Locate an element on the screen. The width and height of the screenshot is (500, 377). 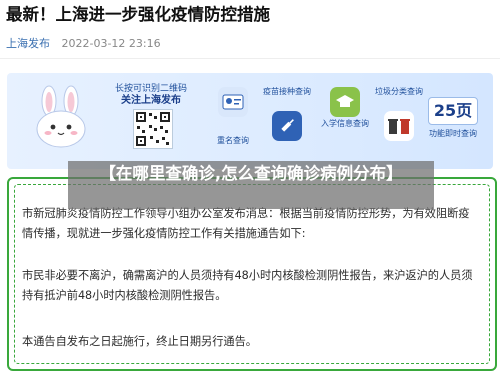
article-meta: 上海发布 2022-03-12 23:16 is located at coordinates (83, 43).